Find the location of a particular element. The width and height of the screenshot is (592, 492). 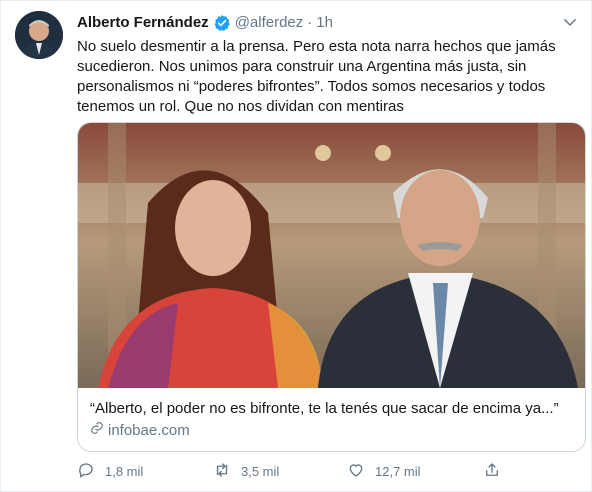

share-button is located at coordinates (492, 471).